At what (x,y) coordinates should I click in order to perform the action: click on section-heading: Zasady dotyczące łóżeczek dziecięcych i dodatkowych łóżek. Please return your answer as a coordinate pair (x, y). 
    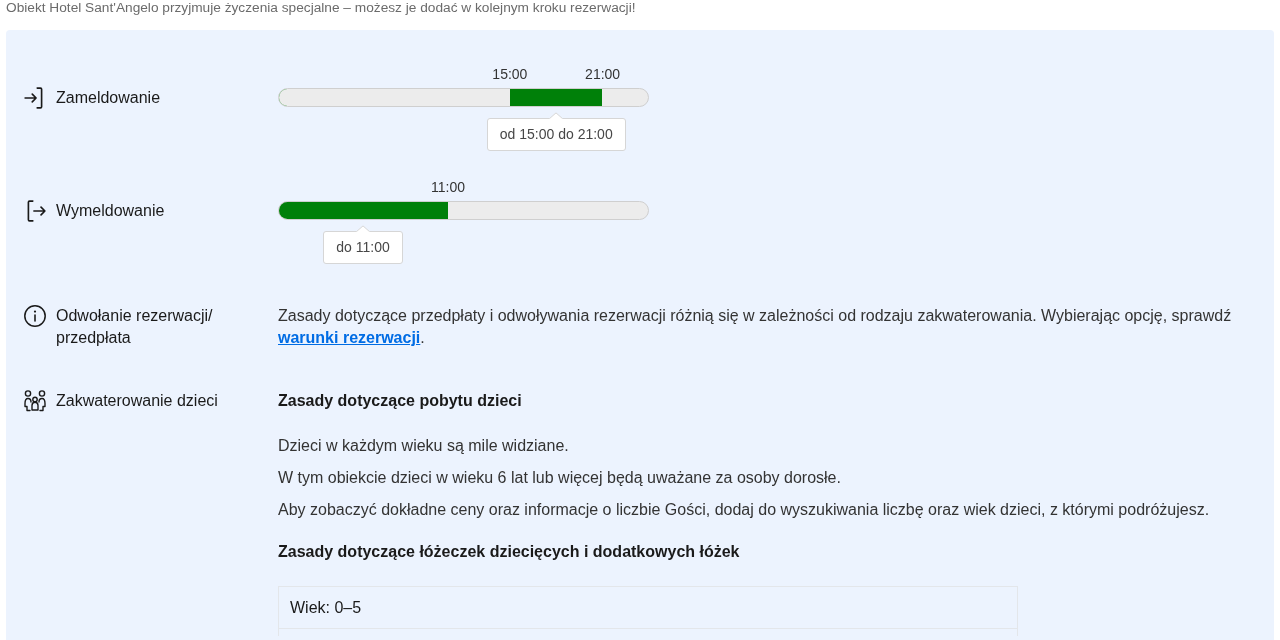
    Looking at the image, I should click on (509, 552).